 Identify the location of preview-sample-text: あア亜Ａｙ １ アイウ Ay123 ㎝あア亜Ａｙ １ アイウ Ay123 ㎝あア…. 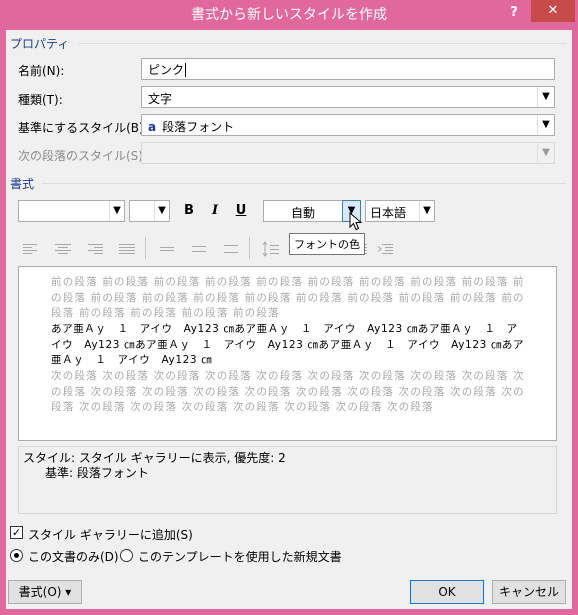
(288, 344).